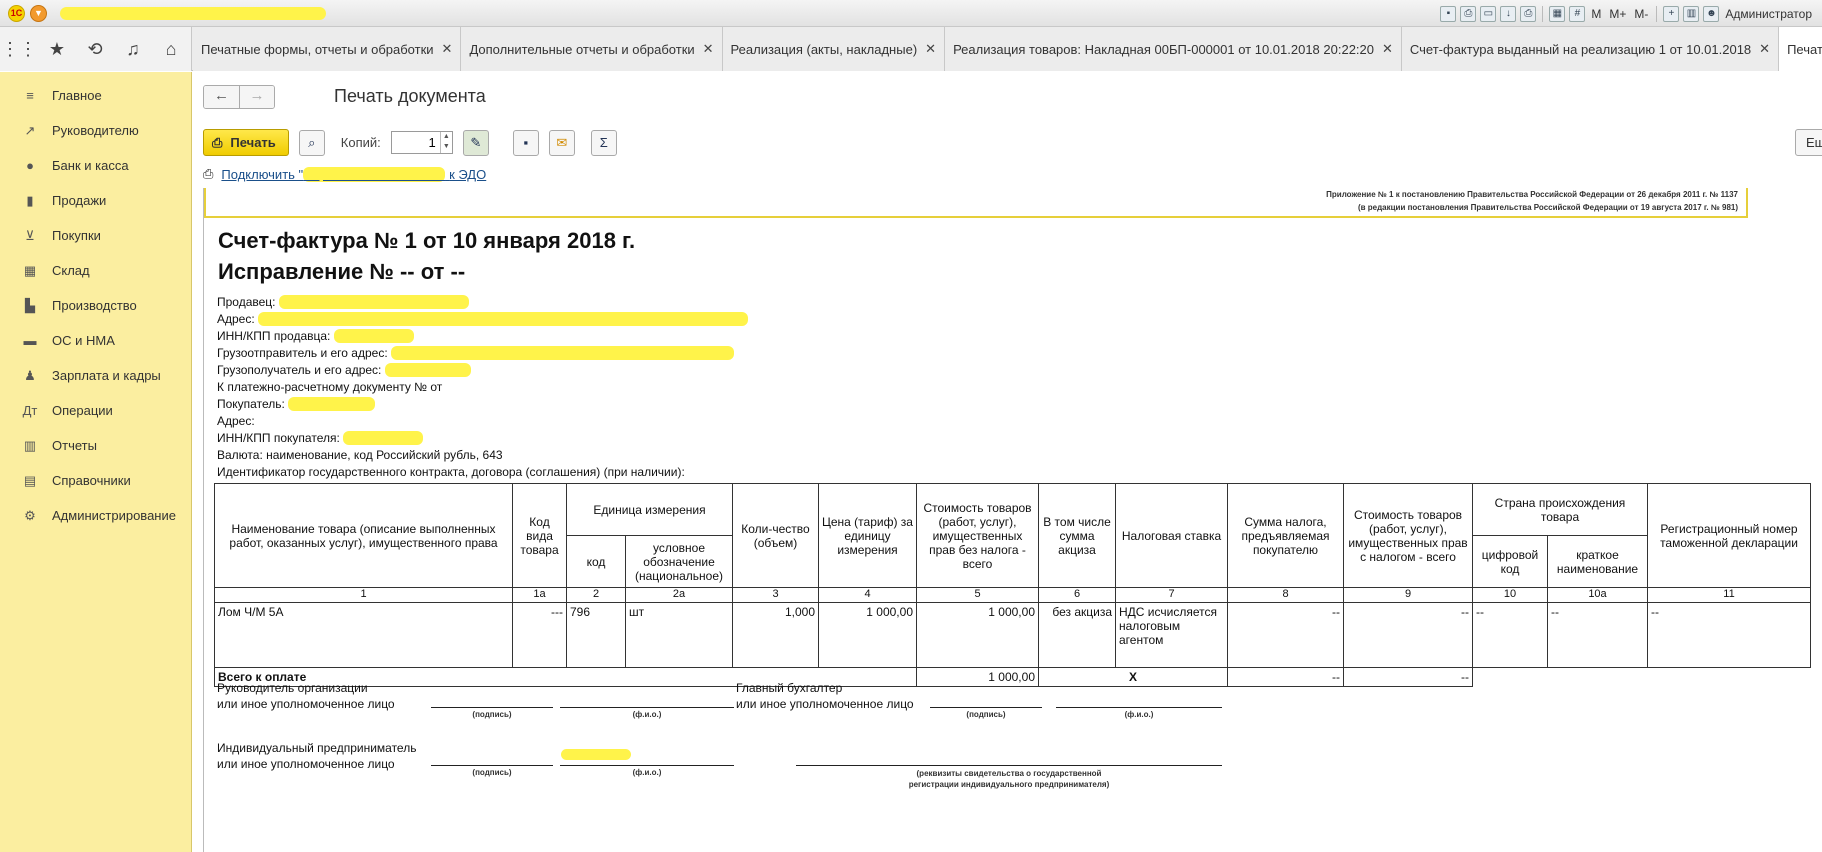 The width and height of the screenshot is (1822, 852). Describe the element at coordinates (79, 200) in the screenshot. I see `sidebar-item-label: Продажи` at that location.